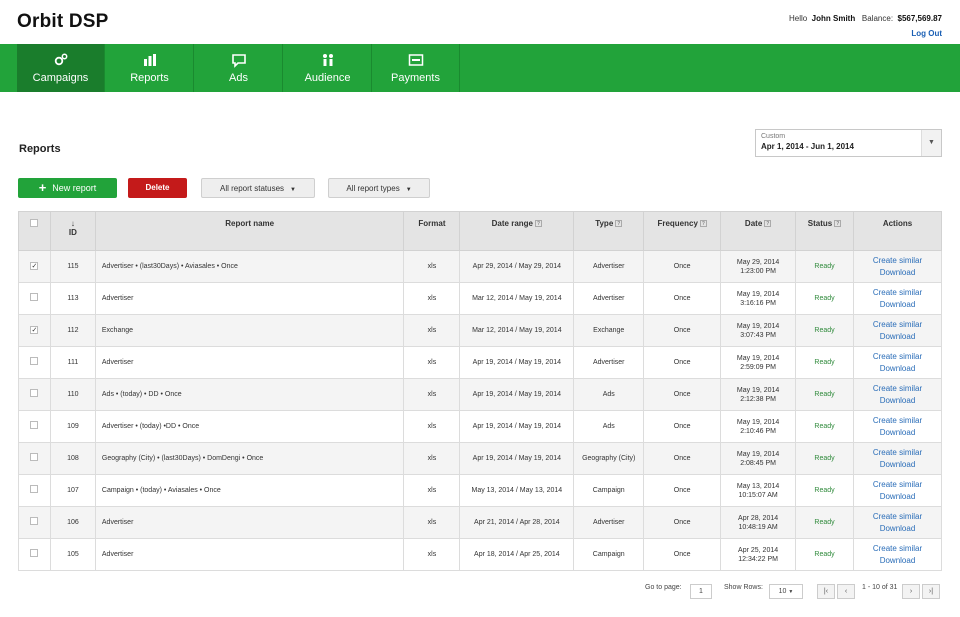 The width and height of the screenshot is (960, 617). What do you see at coordinates (328, 68) in the screenshot?
I see `nav-audience: Audience` at bounding box center [328, 68].